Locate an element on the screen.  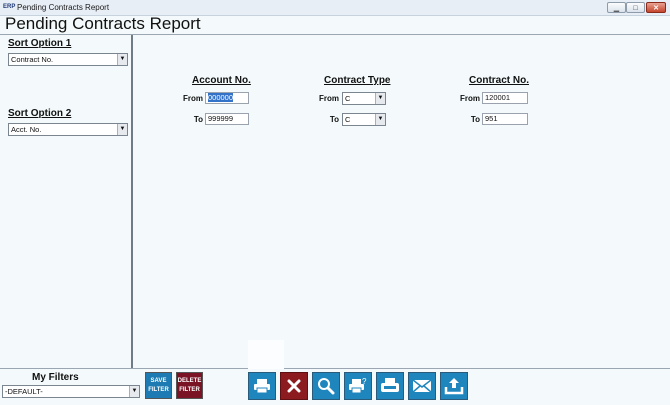
account-from-input: 000000 is located at coordinates (227, 98).